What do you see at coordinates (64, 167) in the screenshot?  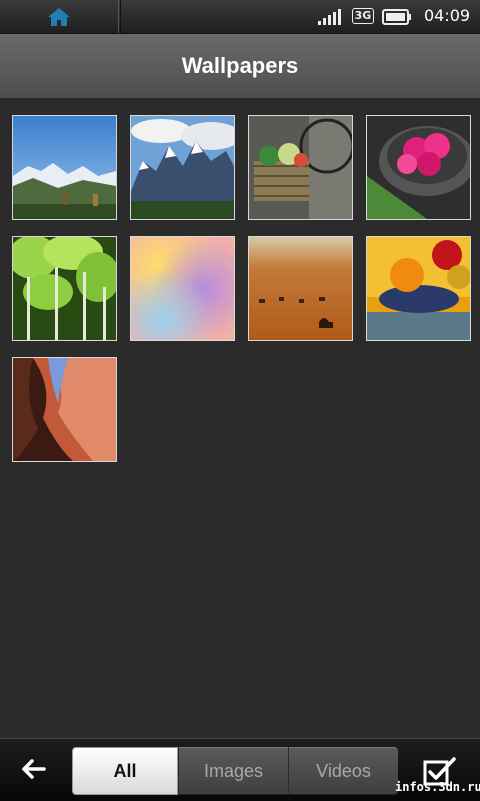 I see `wallpaper-mountain-valley` at bounding box center [64, 167].